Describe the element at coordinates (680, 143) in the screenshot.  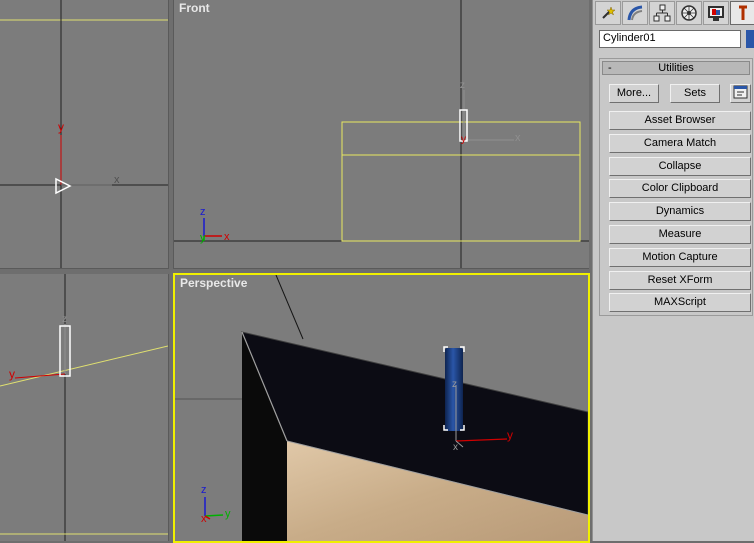
I see `utility-button-camera-match: Camera Match` at that location.